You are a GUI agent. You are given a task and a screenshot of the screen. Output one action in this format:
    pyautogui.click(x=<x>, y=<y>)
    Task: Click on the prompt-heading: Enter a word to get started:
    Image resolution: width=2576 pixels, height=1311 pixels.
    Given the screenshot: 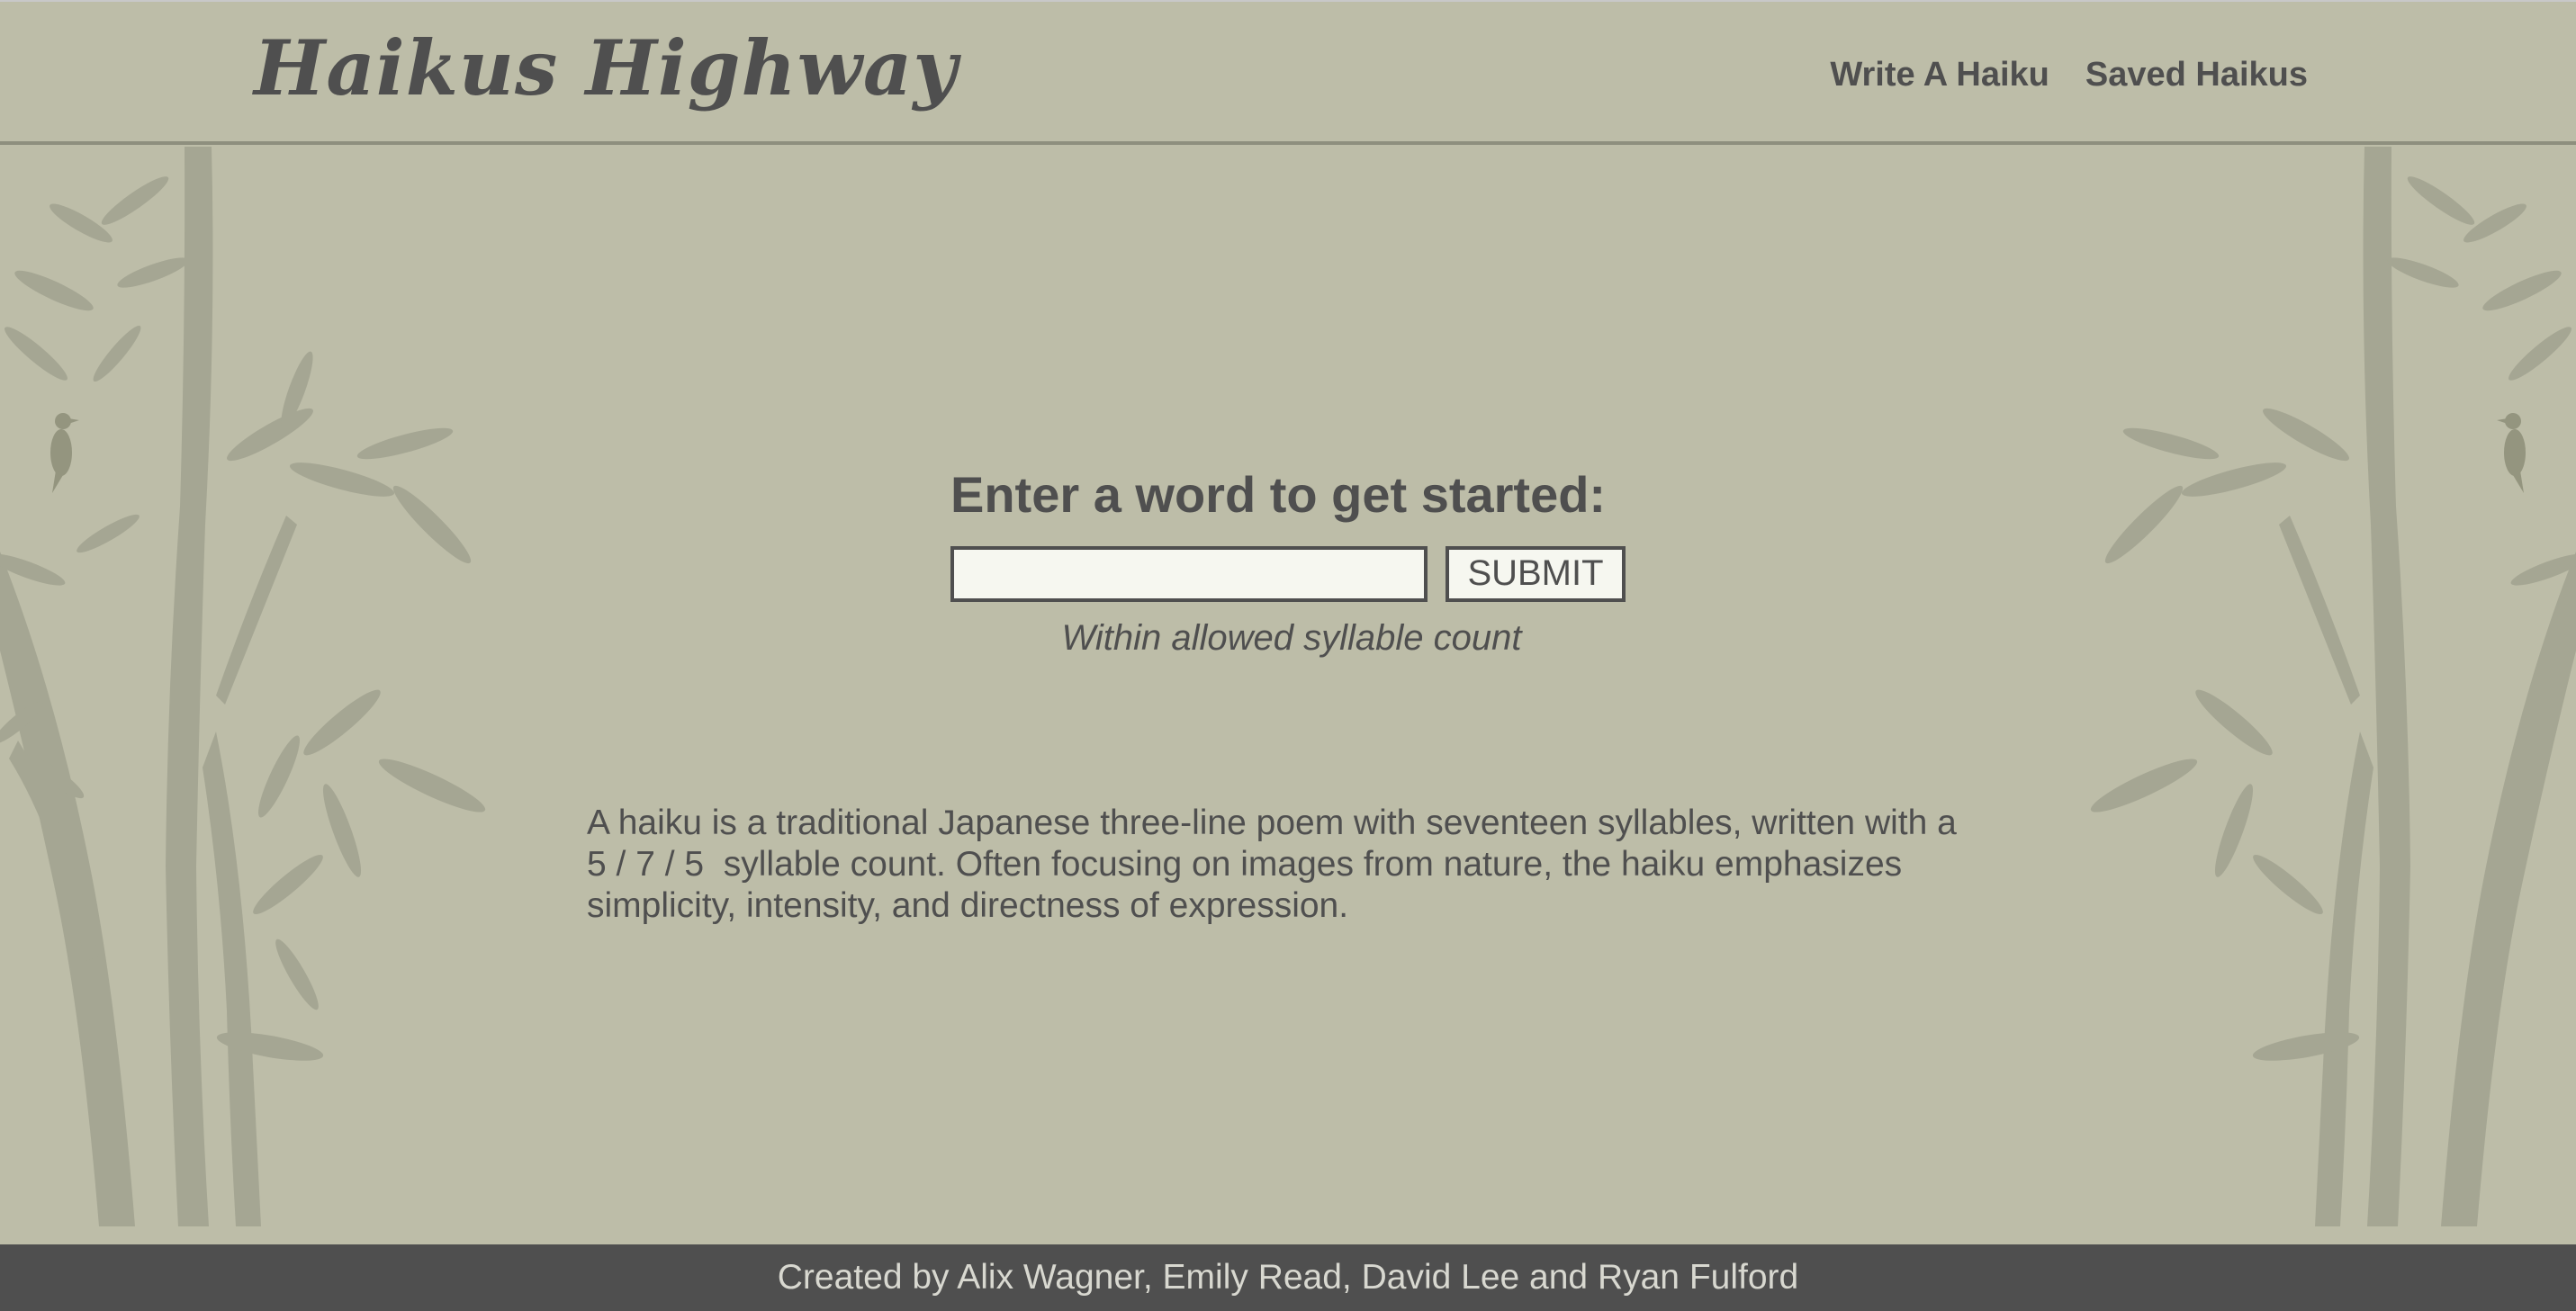 What is the action you would take?
    pyautogui.click(x=1278, y=494)
    